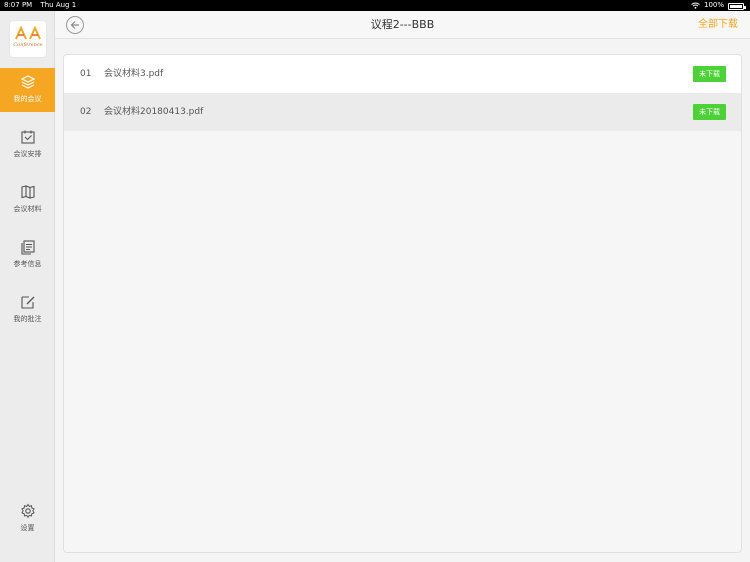 This screenshot has width=750, height=562. I want to click on nav-label: 我的批注, so click(27, 319).